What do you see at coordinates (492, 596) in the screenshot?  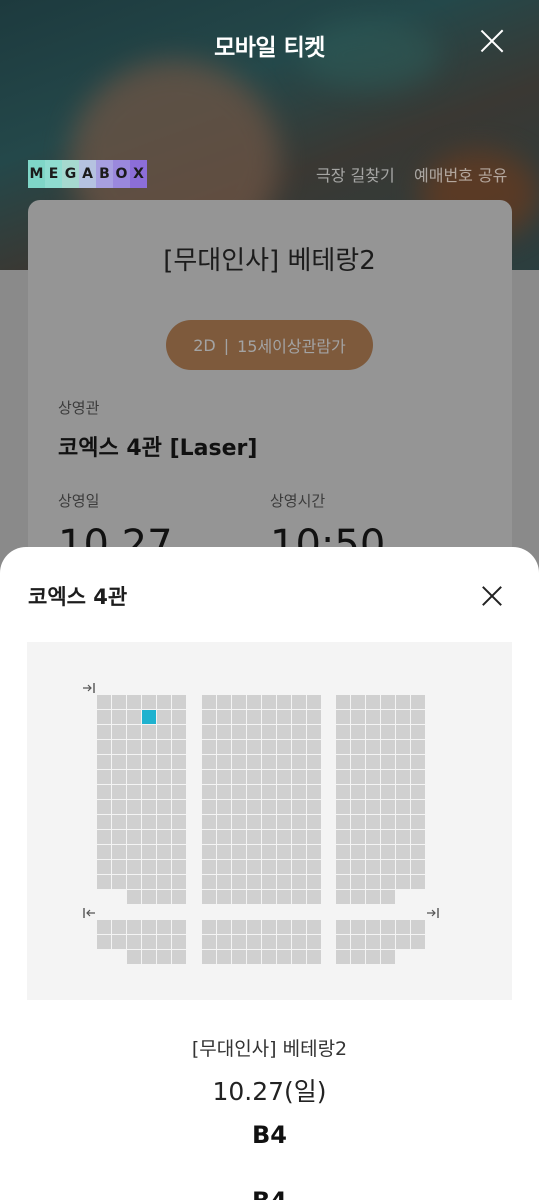 I see `close-icon` at bounding box center [492, 596].